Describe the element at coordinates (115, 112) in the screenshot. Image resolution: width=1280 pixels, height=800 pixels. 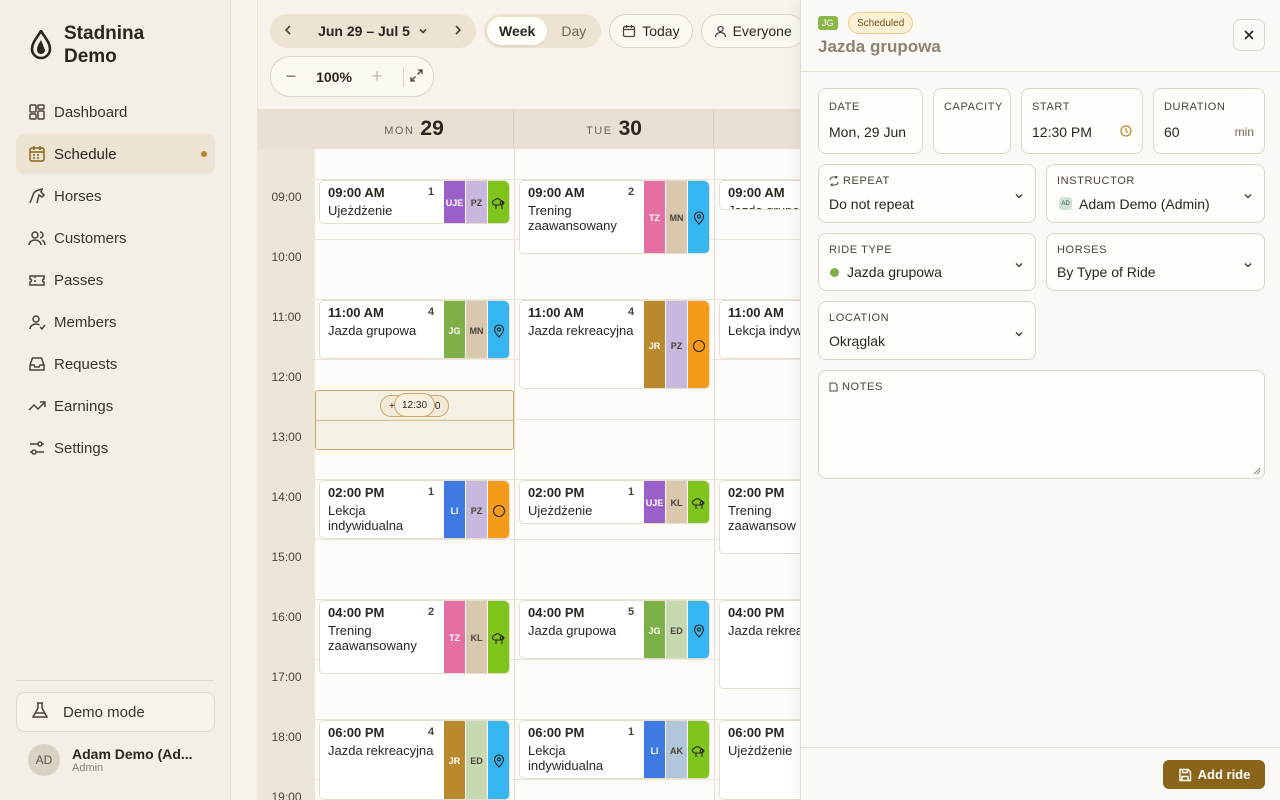
I see `nav-item-dashboard: Dashboard` at that location.